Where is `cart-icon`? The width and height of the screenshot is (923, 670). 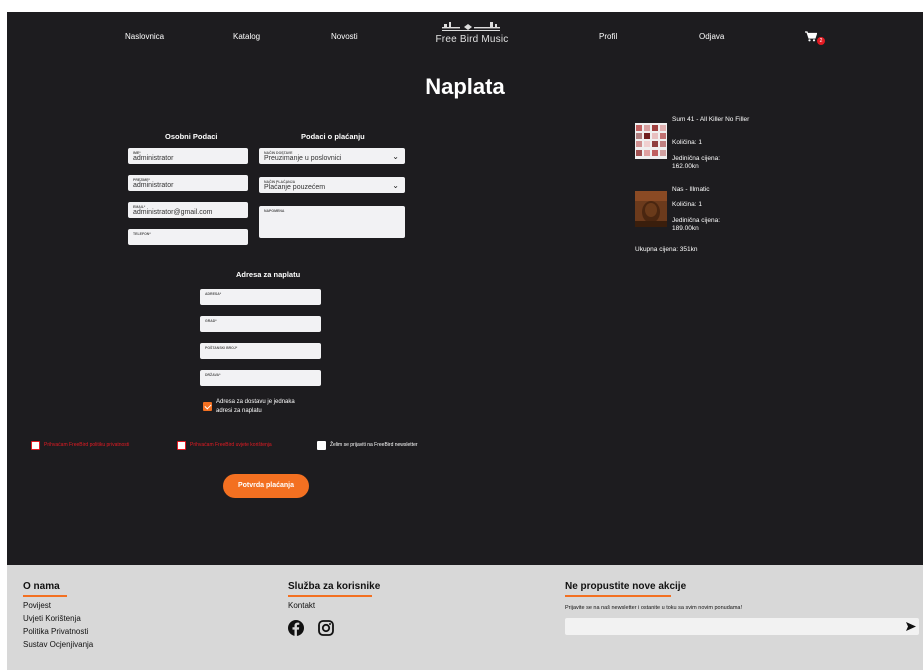
cart-icon is located at coordinates (811, 36).